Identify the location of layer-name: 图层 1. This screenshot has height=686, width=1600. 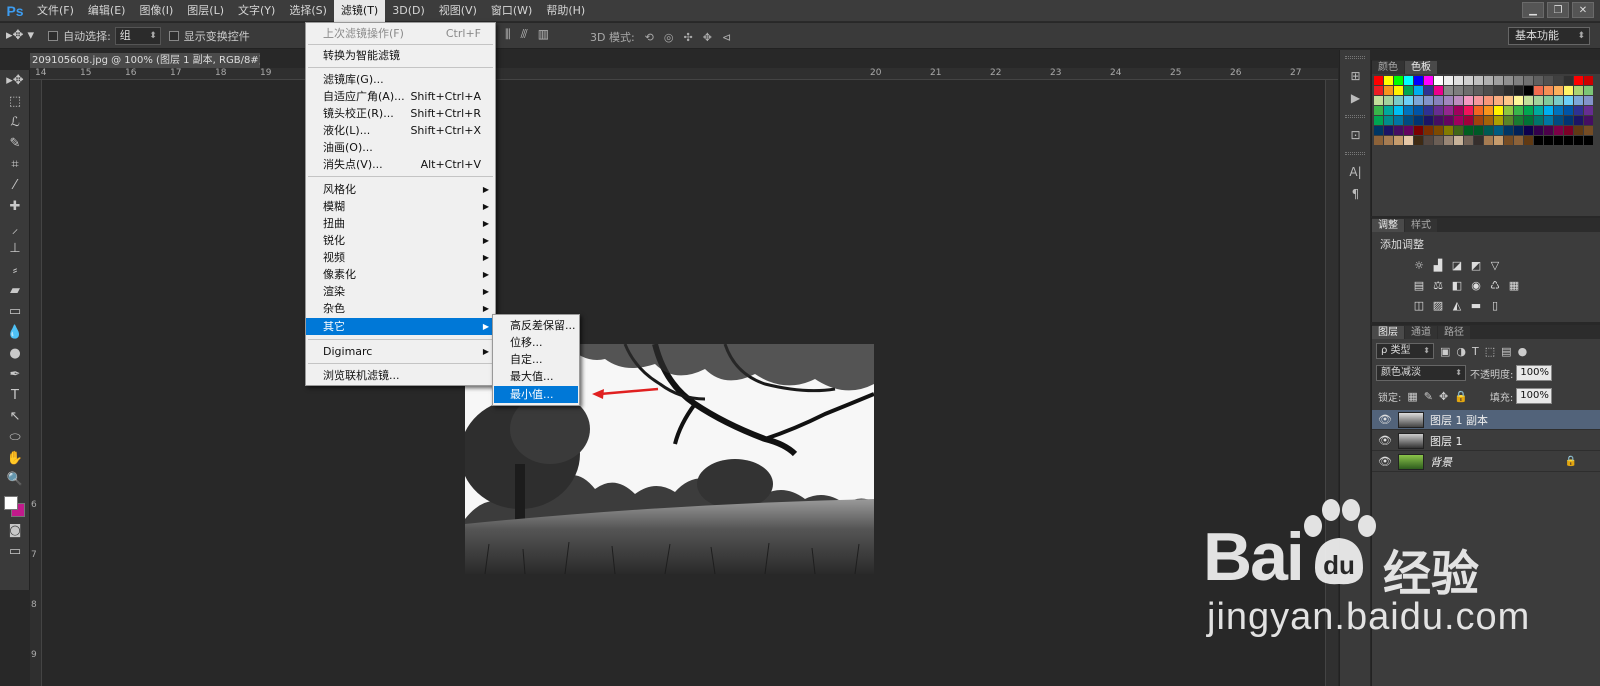
(1446, 441).